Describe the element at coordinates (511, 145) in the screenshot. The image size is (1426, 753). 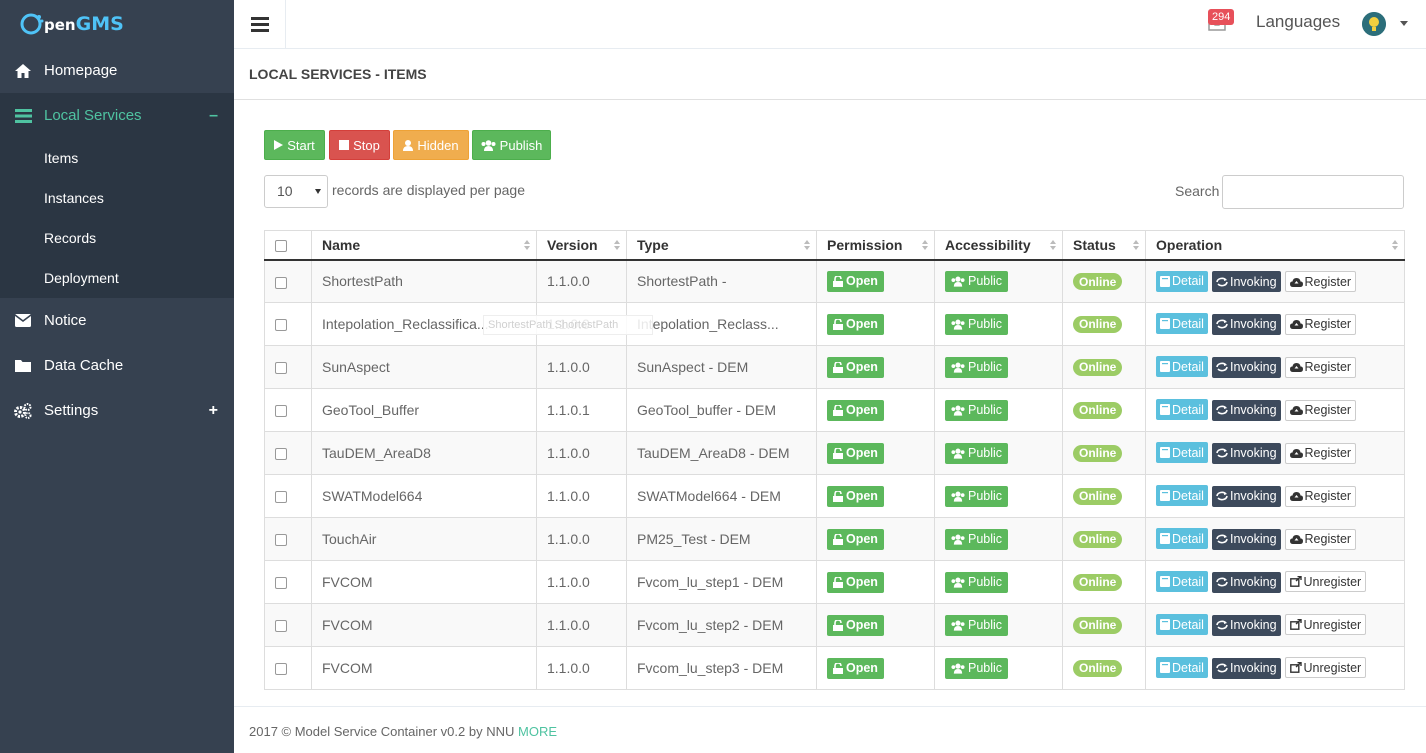
I see `publish-button: Publish` at that location.